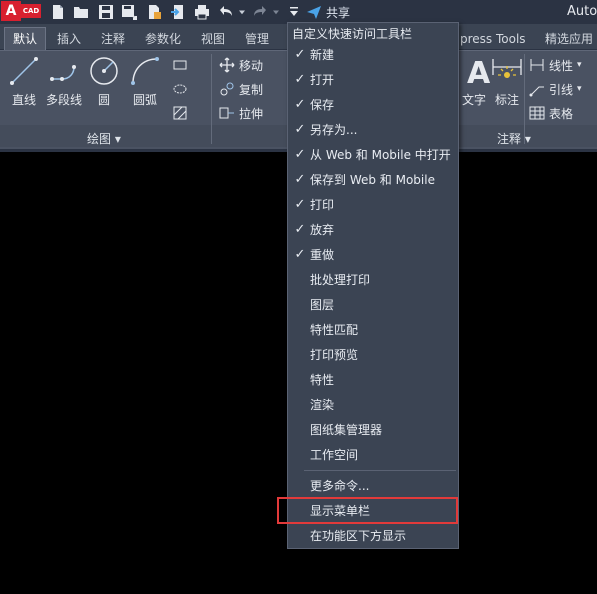  What do you see at coordinates (294, 12) in the screenshot?
I see `customize-dropdown-icon` at bounding box center [294, 12].